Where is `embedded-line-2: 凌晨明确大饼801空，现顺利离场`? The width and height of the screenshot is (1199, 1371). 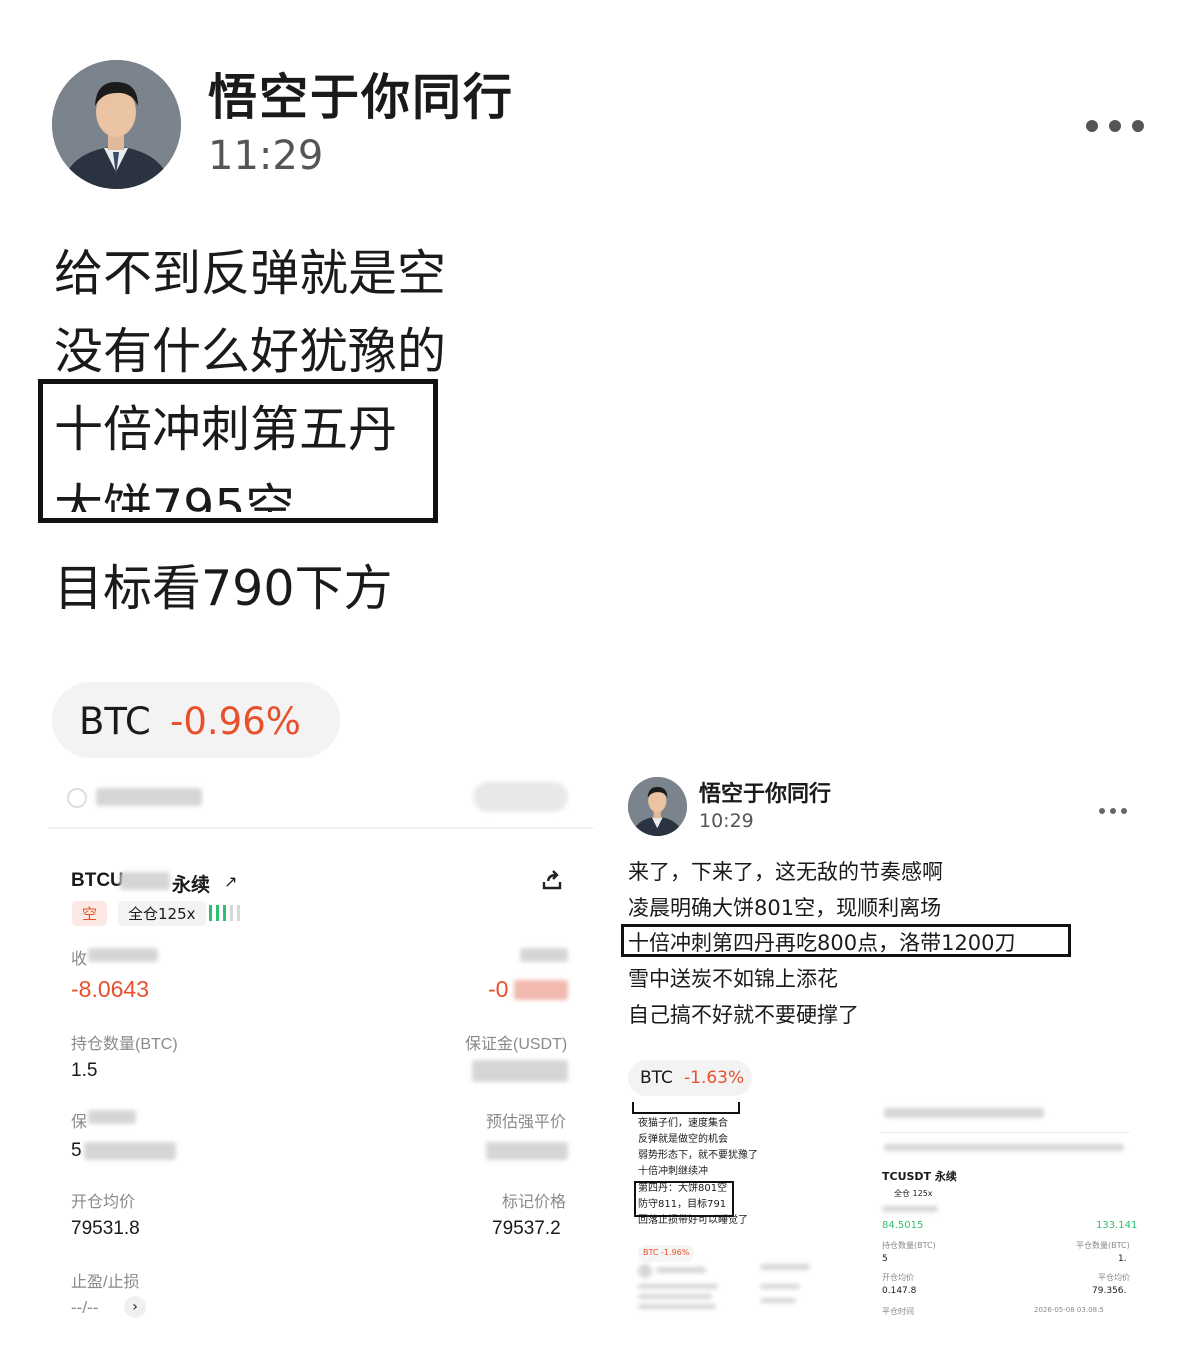
embedded-line-2: 凌晨明确大饼801空，现顺利离场 is located at coordinates (785, 908).